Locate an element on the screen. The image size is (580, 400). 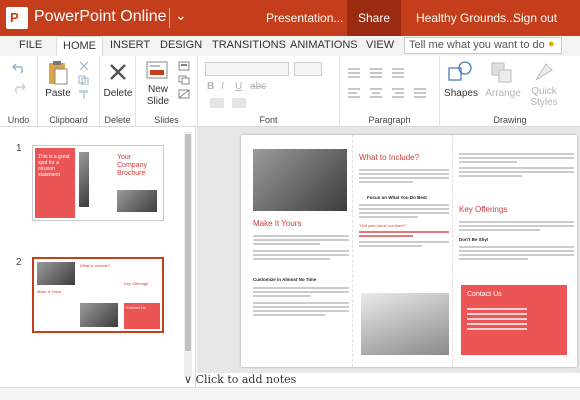
undo-icon is located at coordinates (19, 68).